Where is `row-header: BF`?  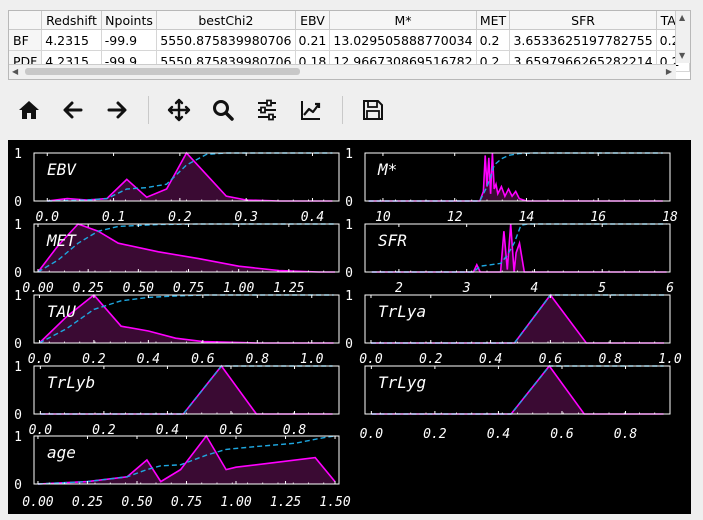
row-header: BF is located at coordinates (26, 40).